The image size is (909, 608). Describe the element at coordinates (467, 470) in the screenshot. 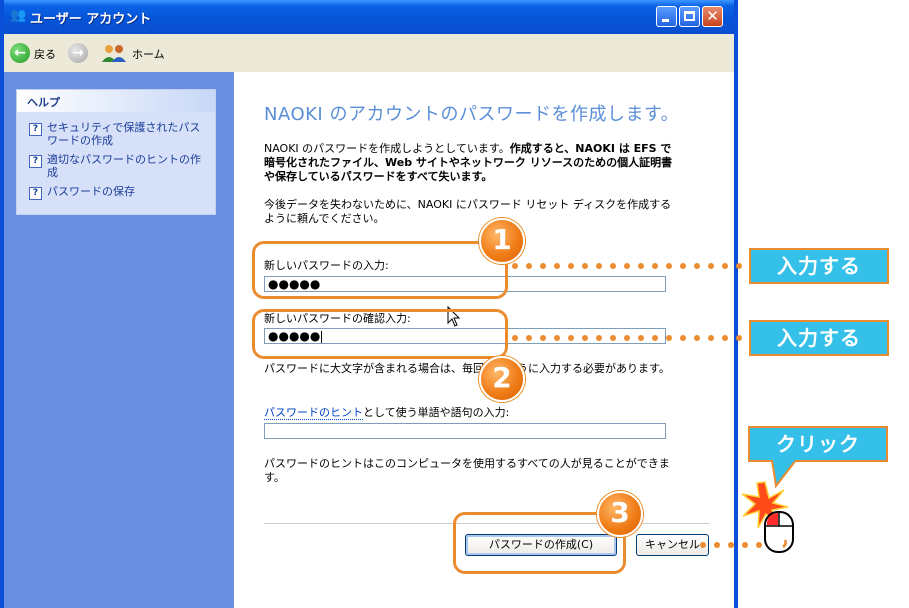

I see `hint-visibility-note: パスワードのヒントはこのコンピュータを使用するすべての人が見ることができます。` at that location.